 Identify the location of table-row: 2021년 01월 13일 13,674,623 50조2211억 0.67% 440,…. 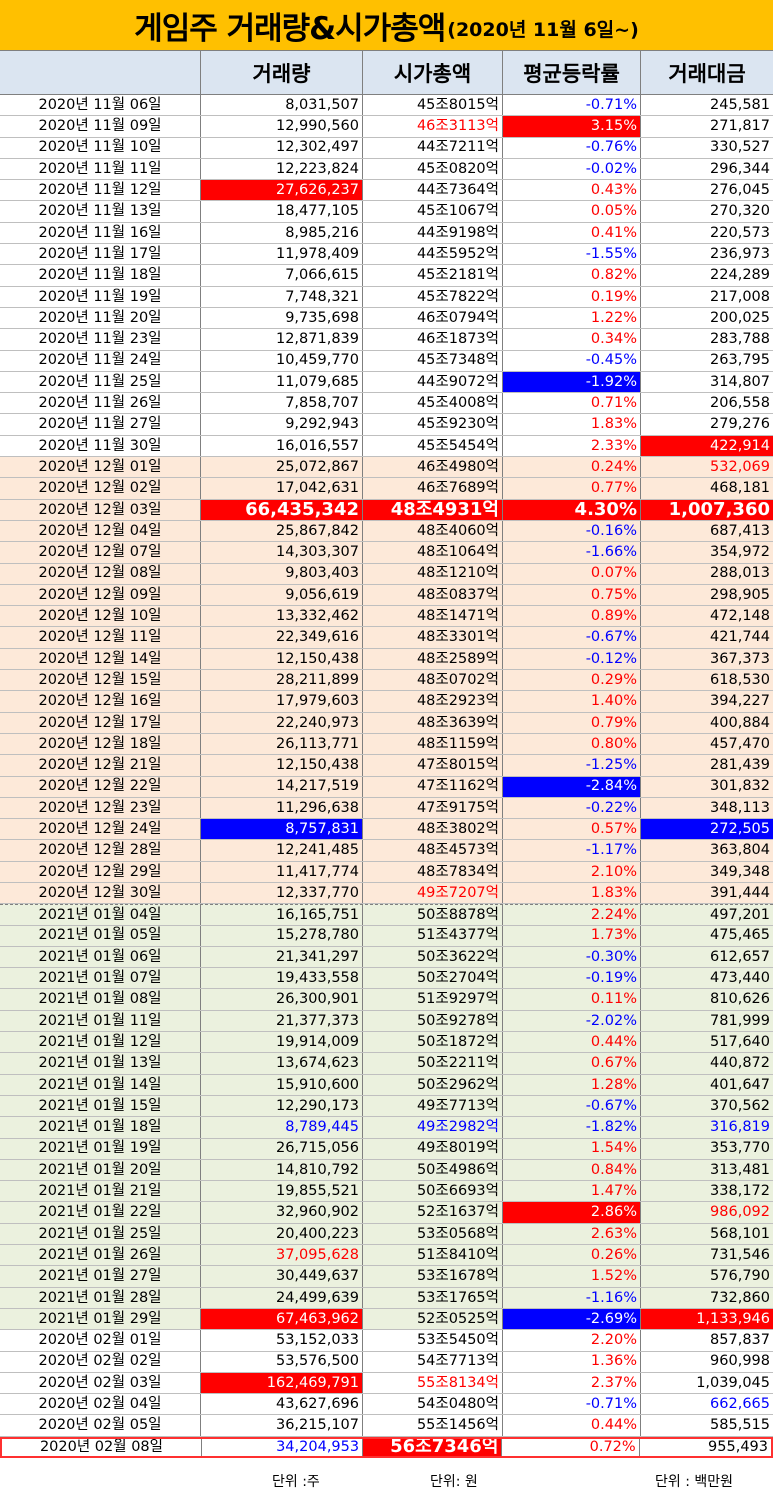
(386, 1064).